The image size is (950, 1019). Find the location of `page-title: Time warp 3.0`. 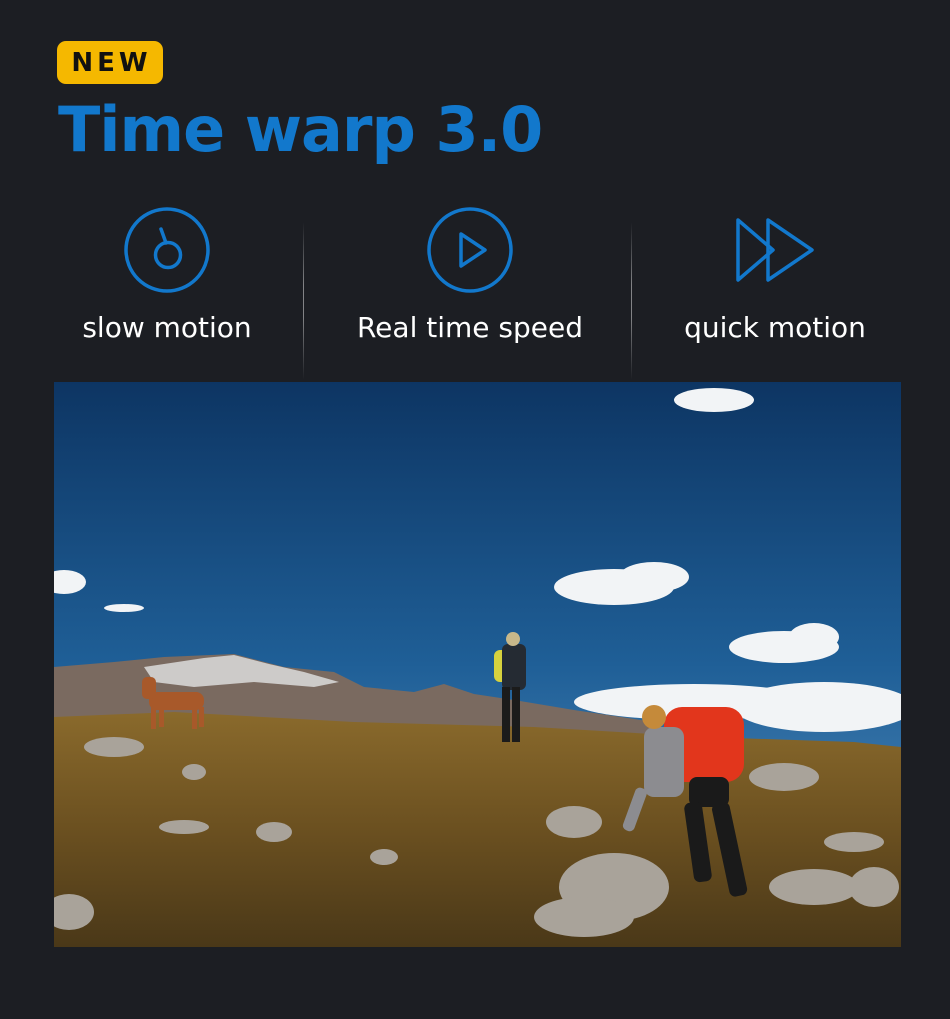

page-title: Time warp 3.0 is located at coordinates (300, 129).